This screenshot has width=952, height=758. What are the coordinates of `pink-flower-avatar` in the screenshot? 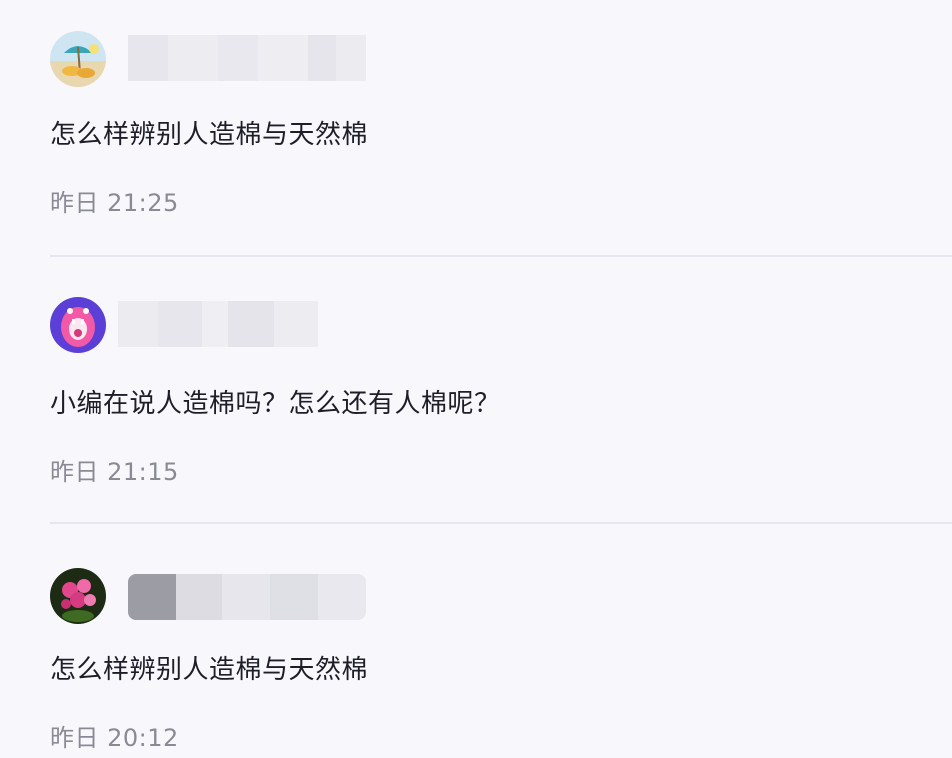 It's located at (78, 596).